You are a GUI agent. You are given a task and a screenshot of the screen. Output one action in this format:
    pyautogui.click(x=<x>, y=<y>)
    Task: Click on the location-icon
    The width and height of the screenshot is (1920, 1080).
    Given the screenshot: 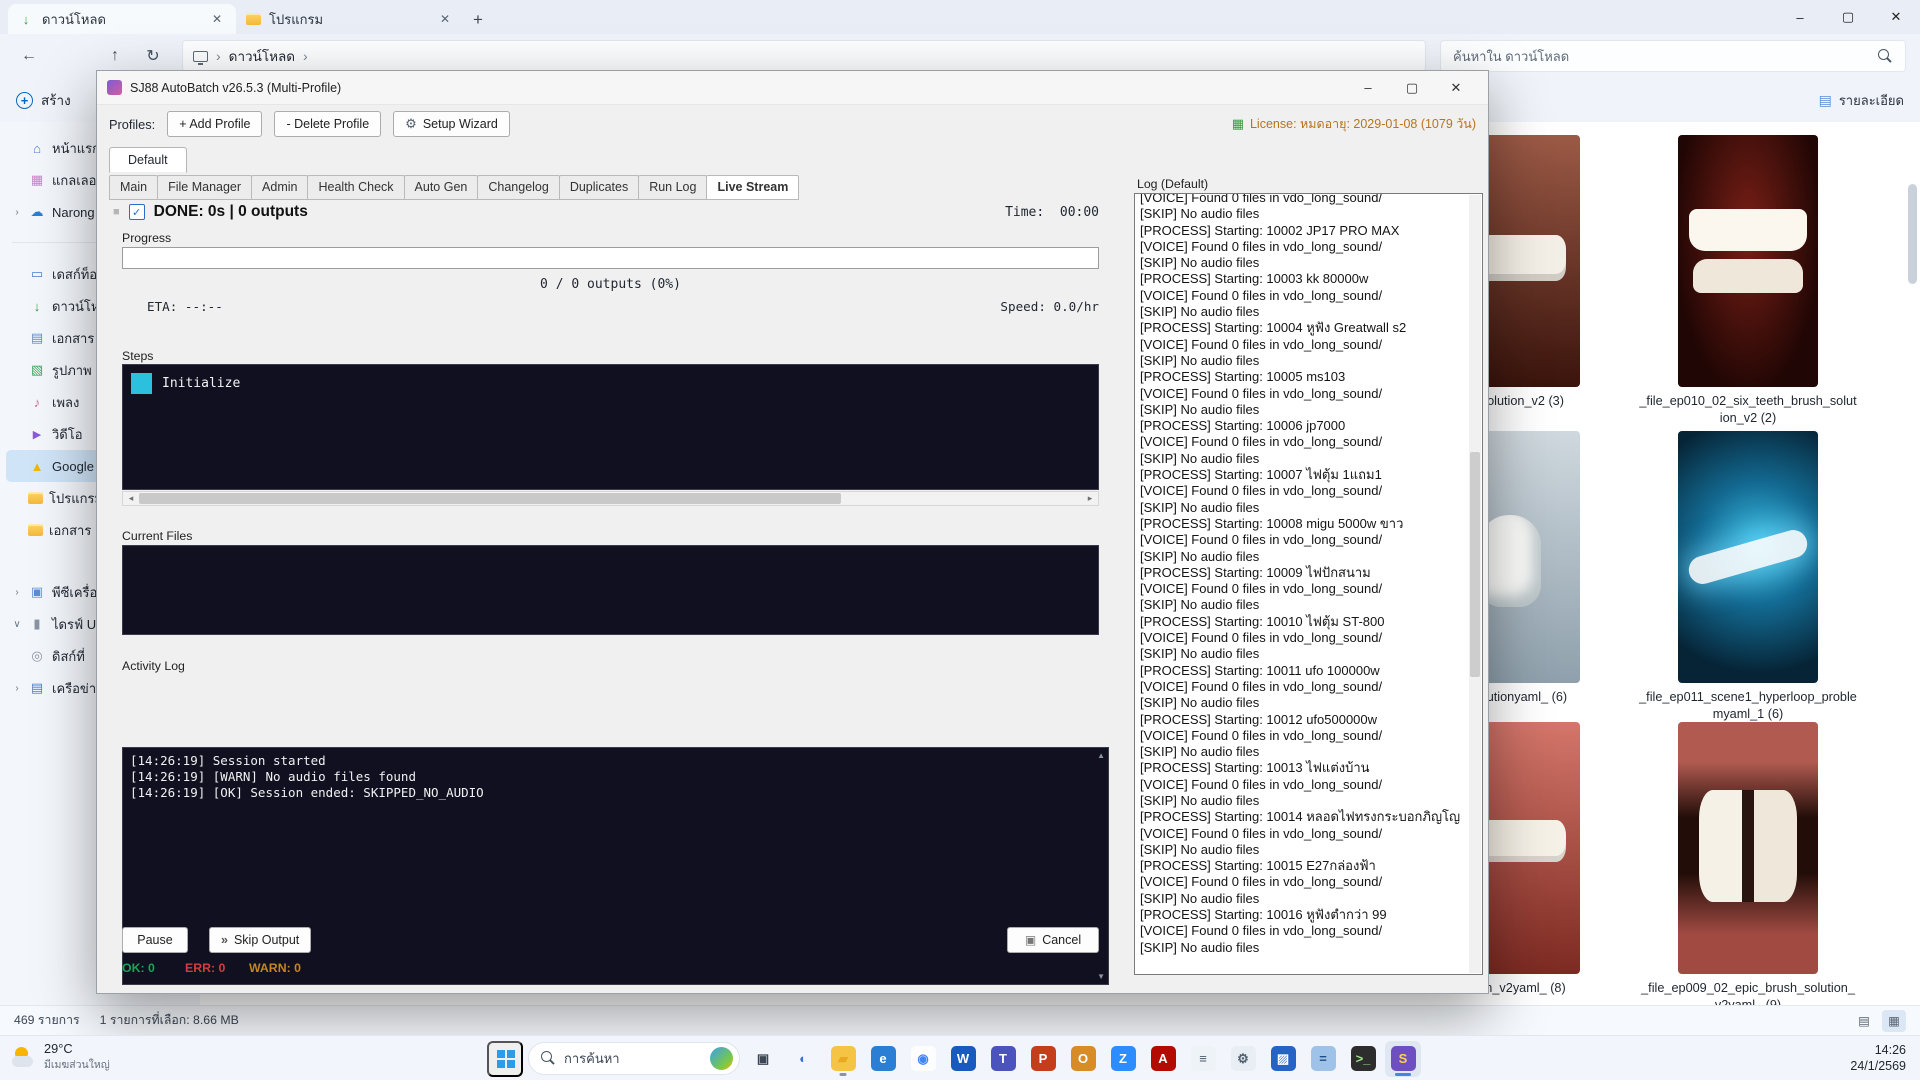 What is the action you would take?
    pyautogui.click(x=200, y=57)
    